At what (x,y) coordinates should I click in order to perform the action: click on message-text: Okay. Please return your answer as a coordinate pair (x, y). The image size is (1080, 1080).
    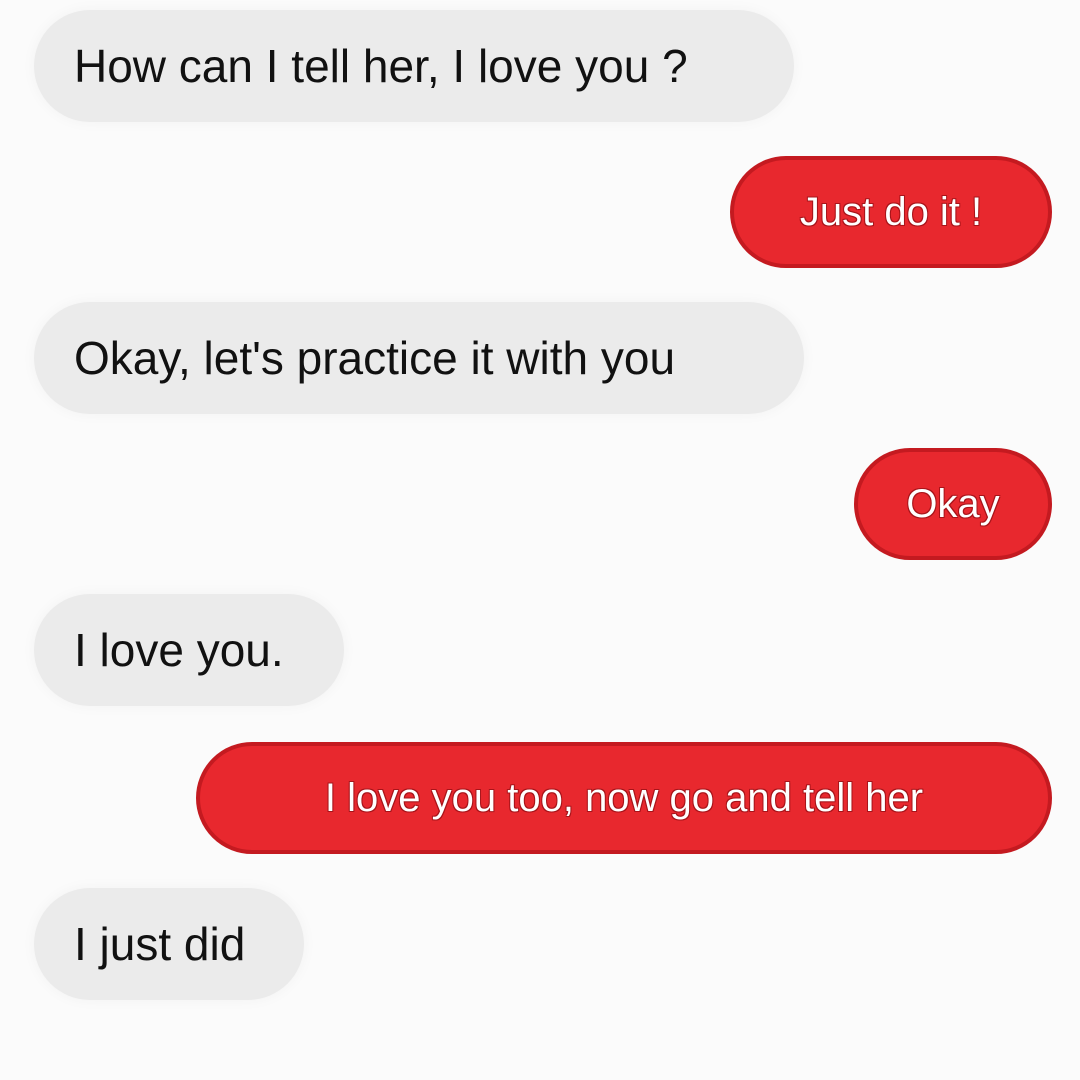
    Looking at the image, I should click on (953, 503).